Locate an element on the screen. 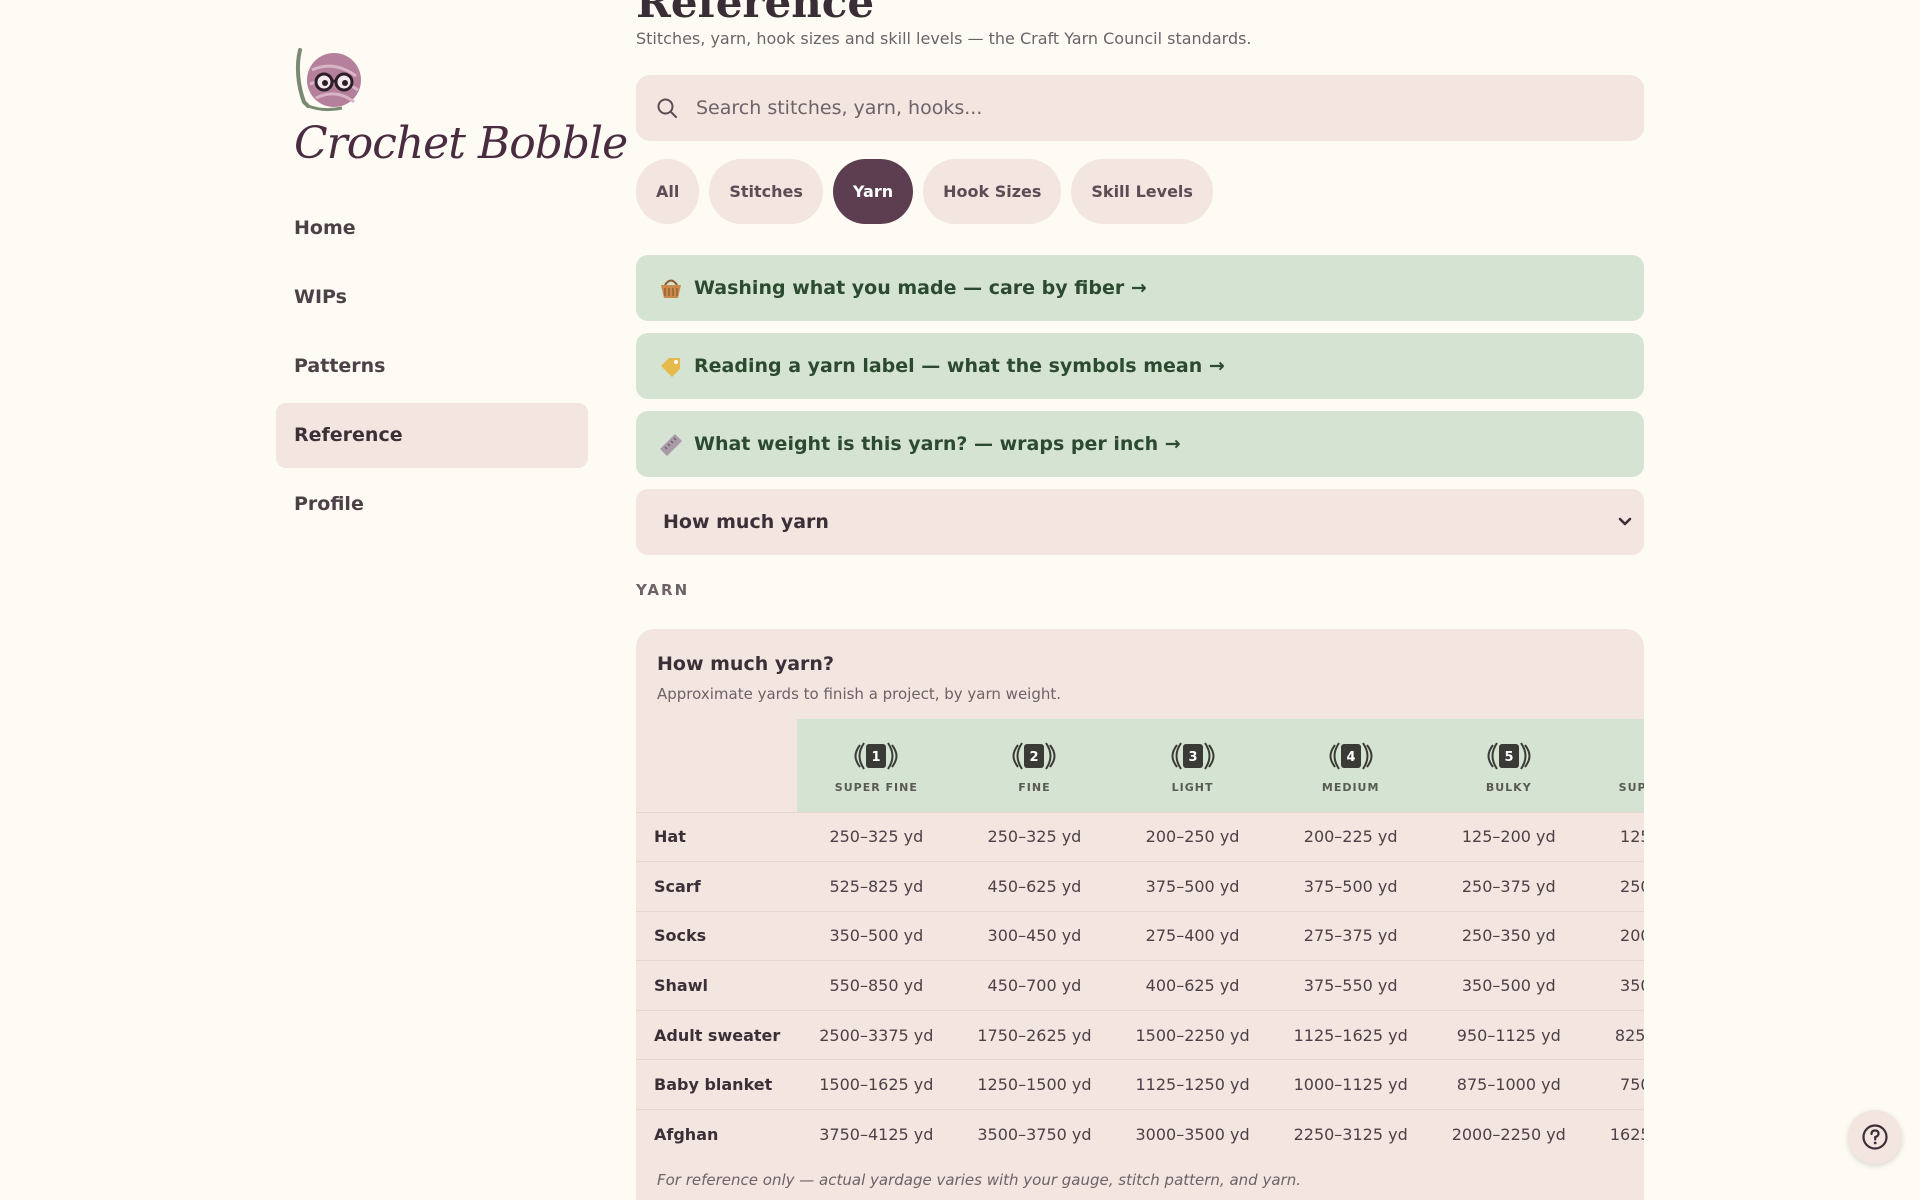 The width and height of the screenshot is (1920, 1200). yardage-cell: 125–150 yd is located at coordinates (1615, 836).